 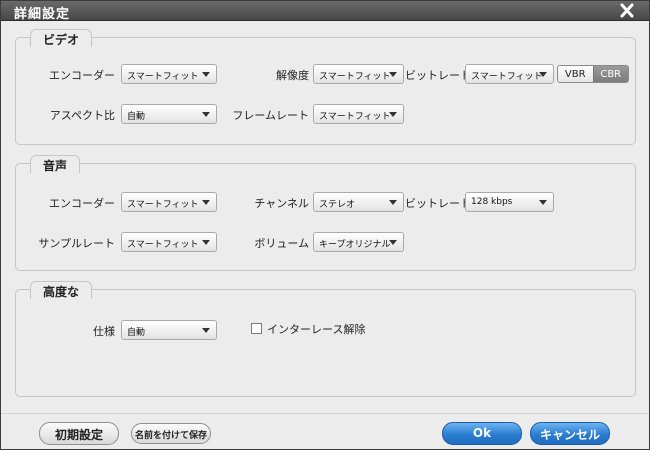 What do you see at coordinates (438, 203) in the screenshot?
I see `audio-bitrate-label: ビットレート` at bounding box center [438, 203].